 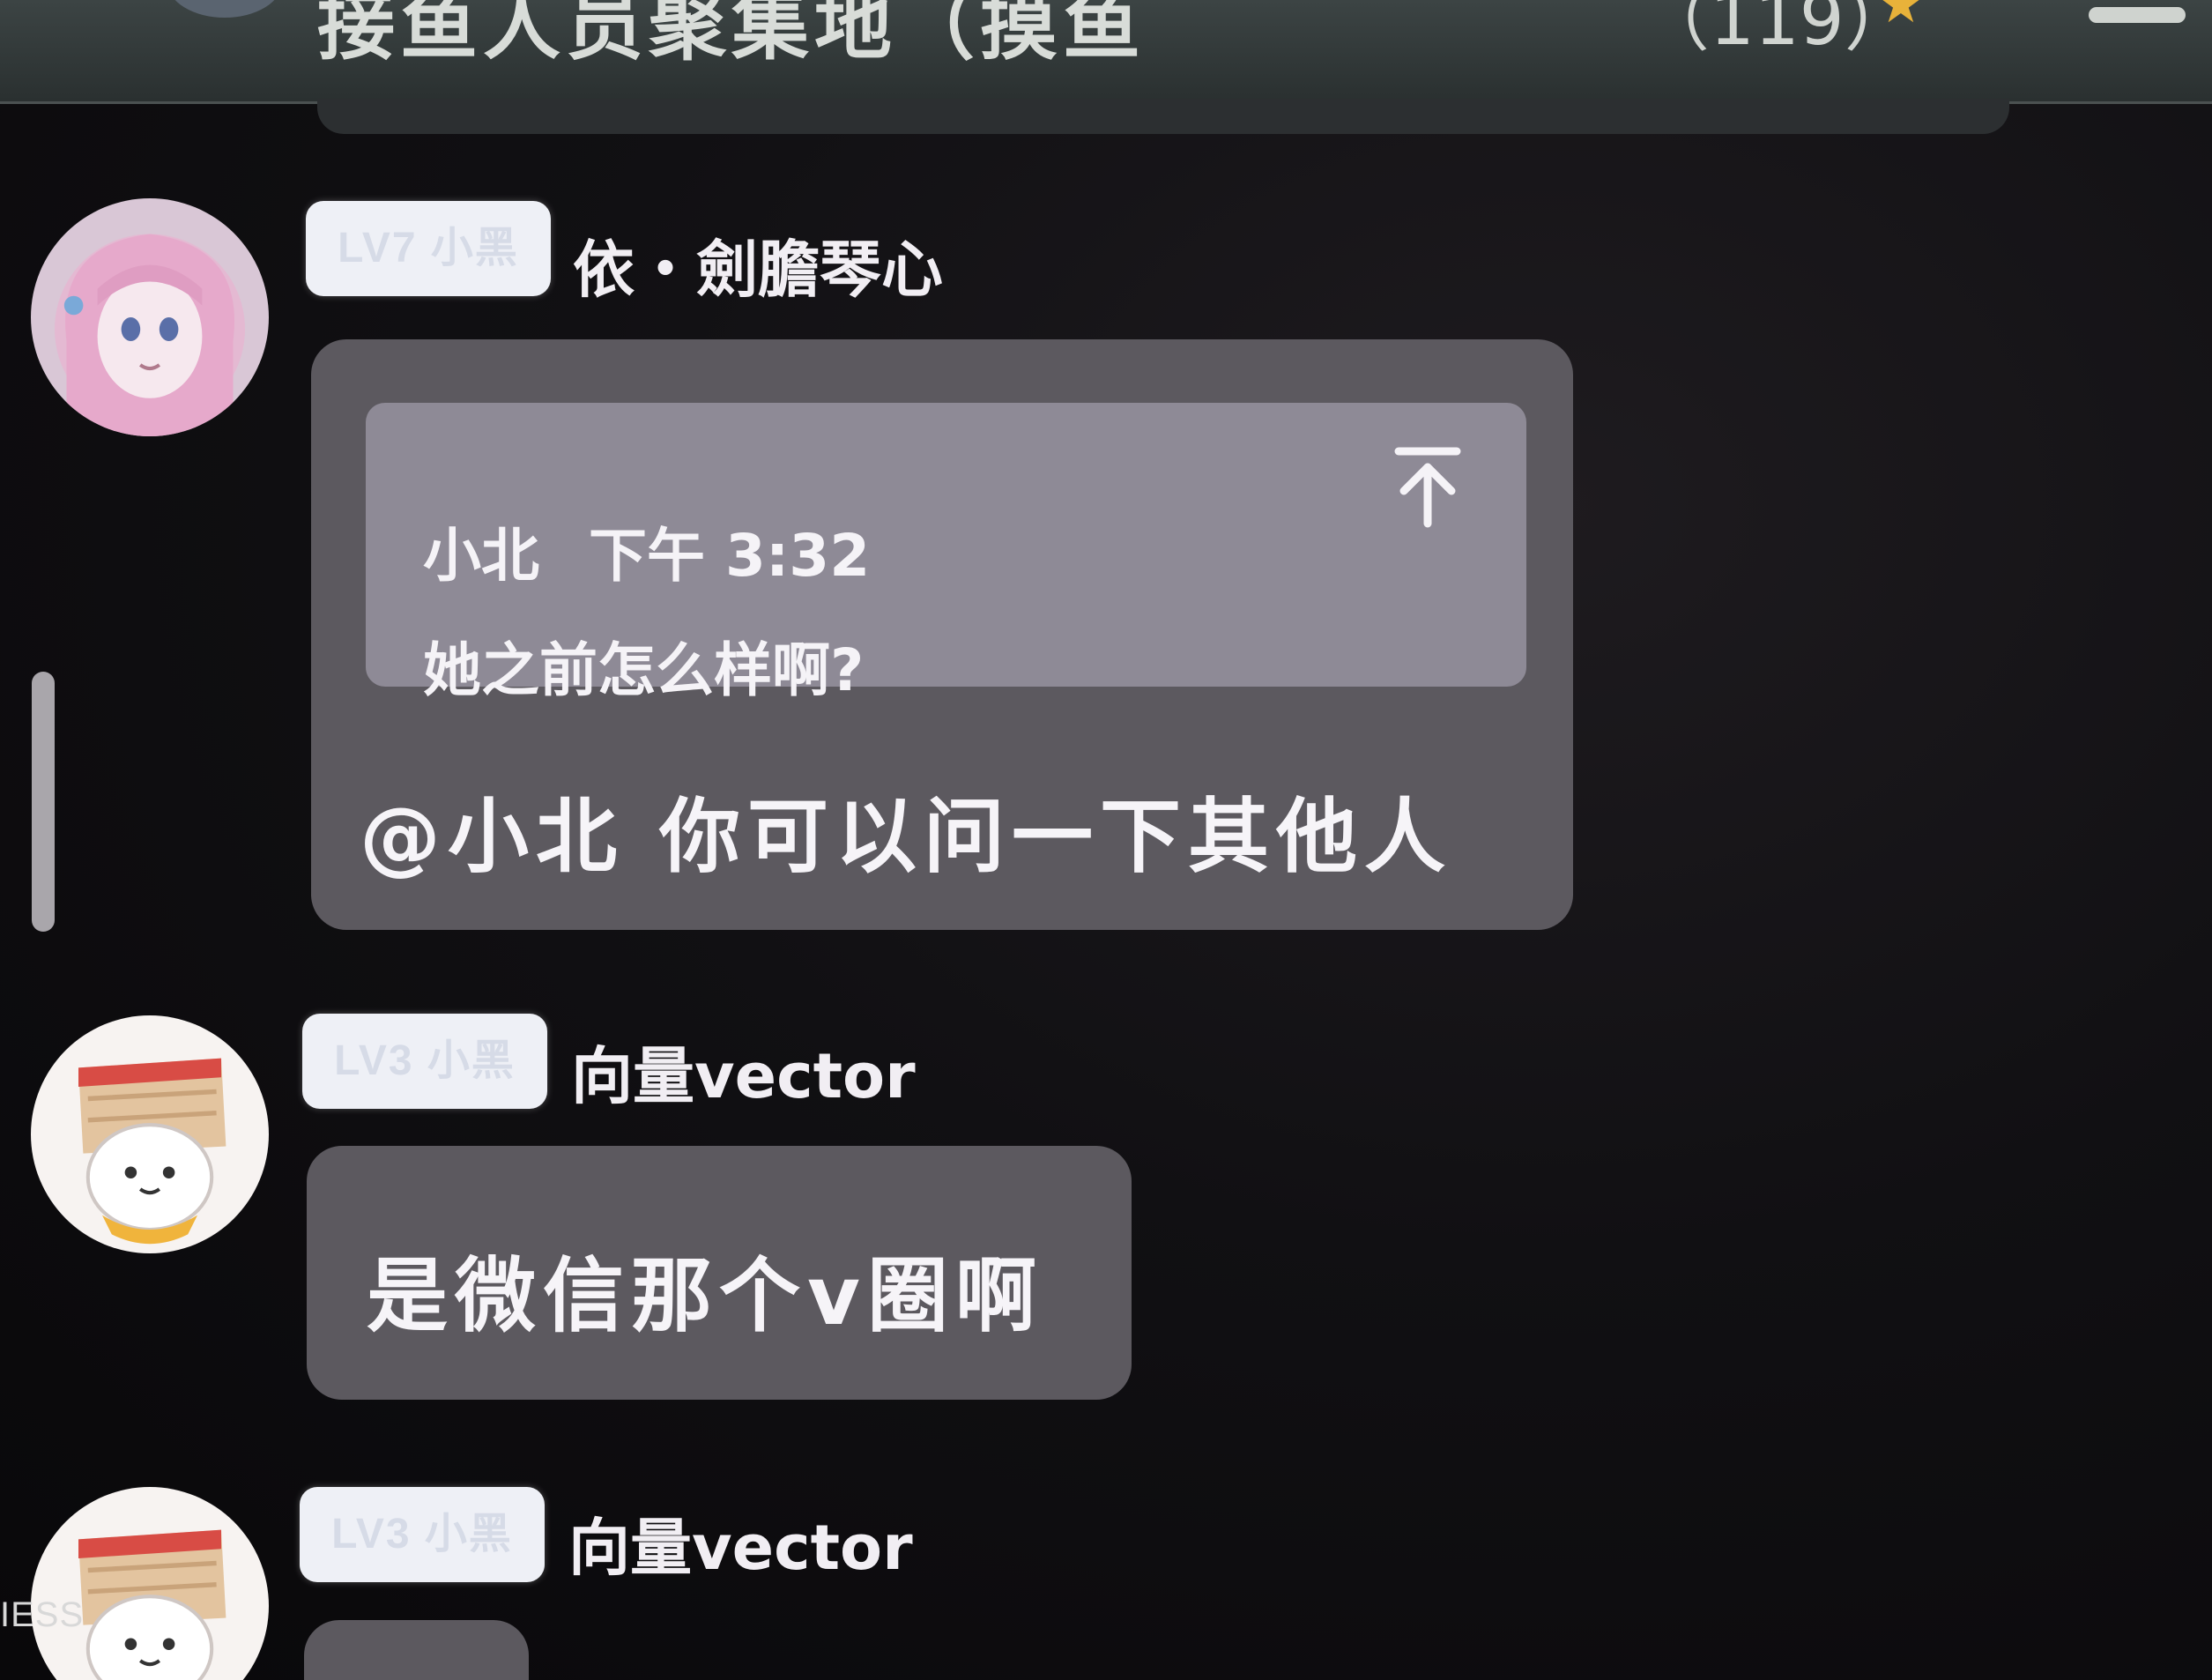 I want to click on username: 依・劍膽琴心, so click(x=758, y=264).